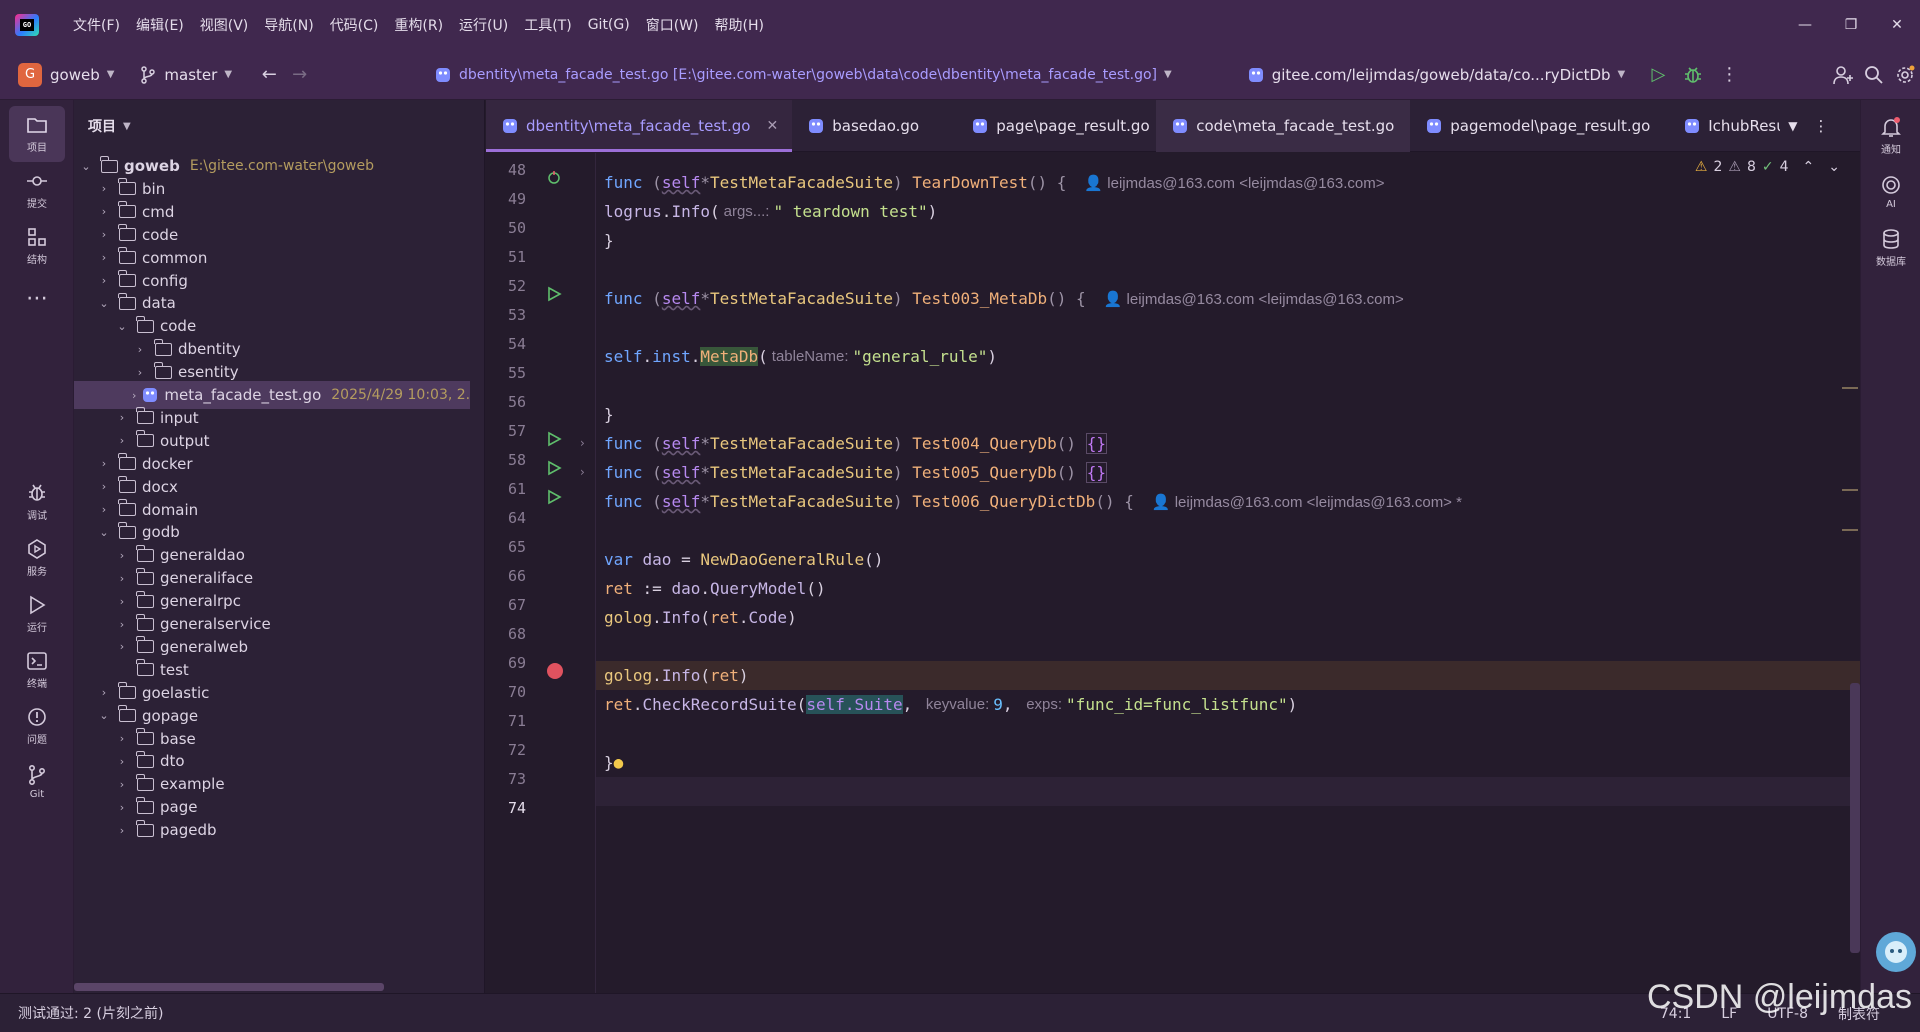 The width and height of the screenshot is (1920, 1032). What do you see at coordinates (37, 502) in the screenshot?
I see `debug-tool-button: 调试` at bounding box center [37, 502].